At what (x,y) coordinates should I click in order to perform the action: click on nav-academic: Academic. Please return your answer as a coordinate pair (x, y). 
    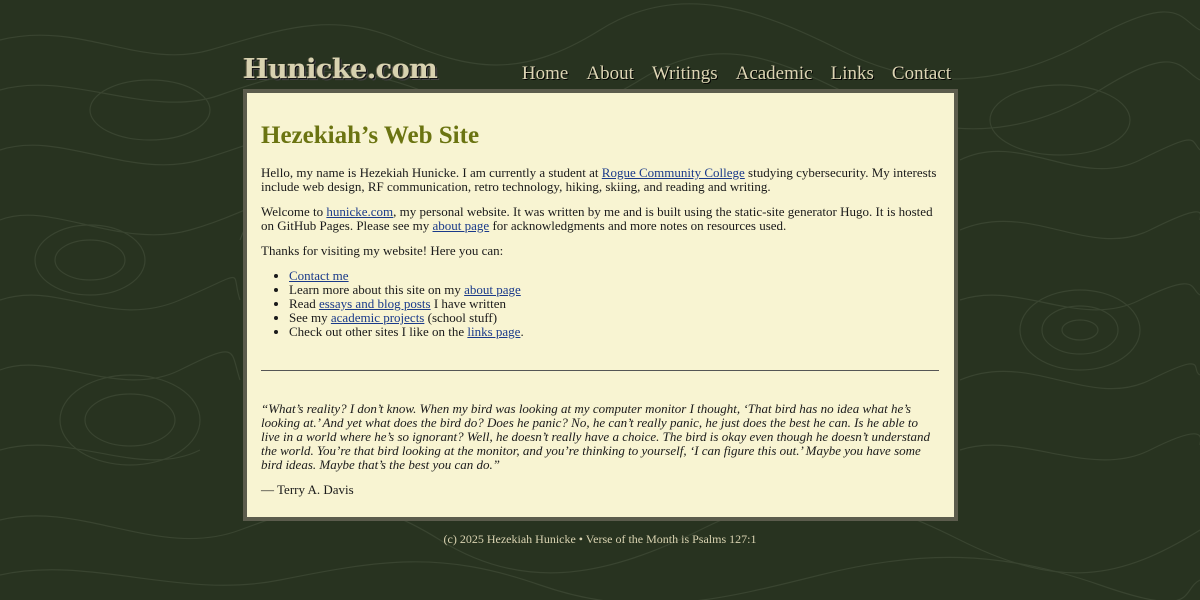
    Looking at the image, I should click on (774, 74).